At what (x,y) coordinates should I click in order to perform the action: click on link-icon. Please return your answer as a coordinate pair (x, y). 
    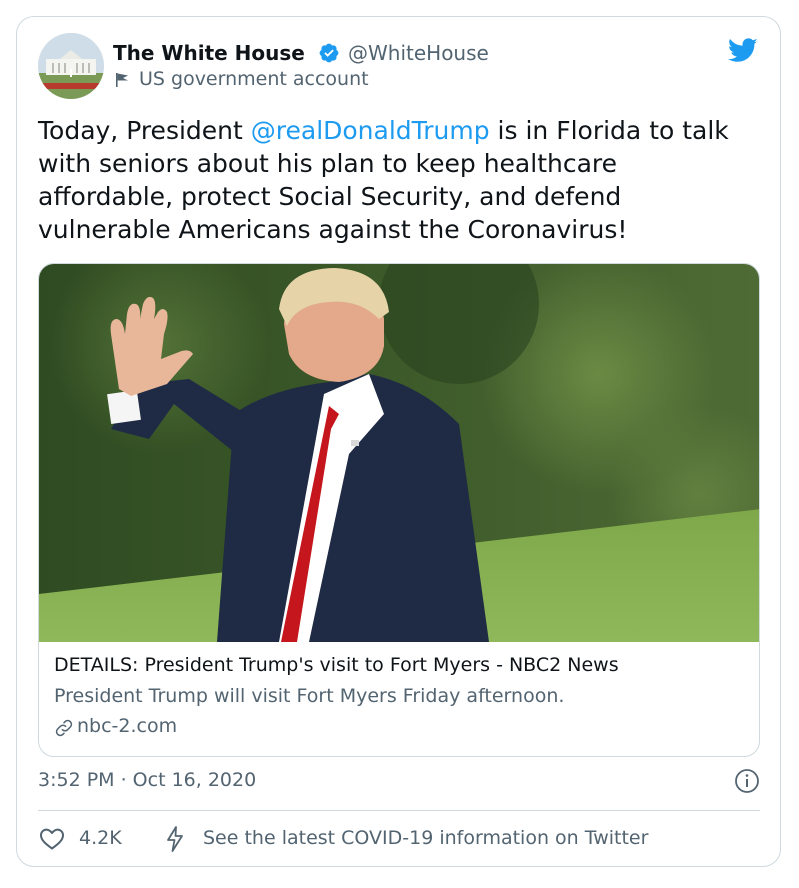
    Looking at the image, I should click on (64, 728).